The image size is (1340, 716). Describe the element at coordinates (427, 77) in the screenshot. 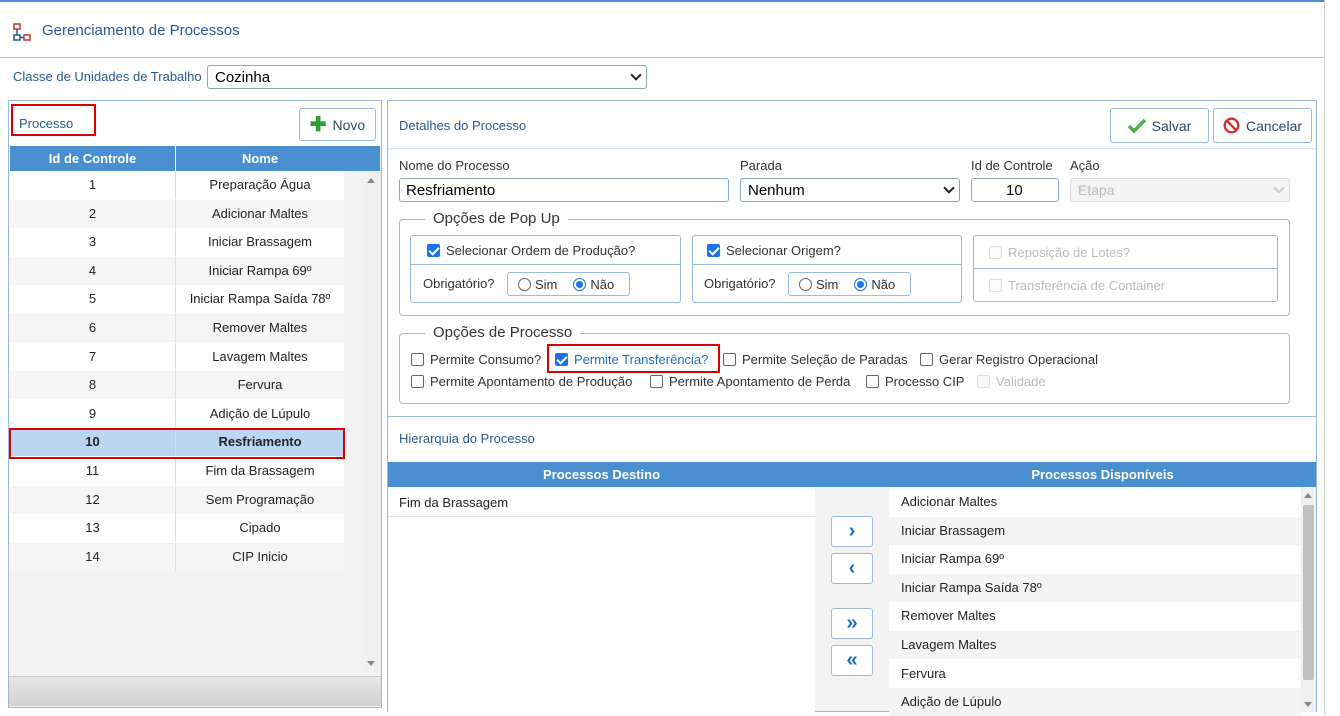

I see `work-class-select: Cozinha` at that location.